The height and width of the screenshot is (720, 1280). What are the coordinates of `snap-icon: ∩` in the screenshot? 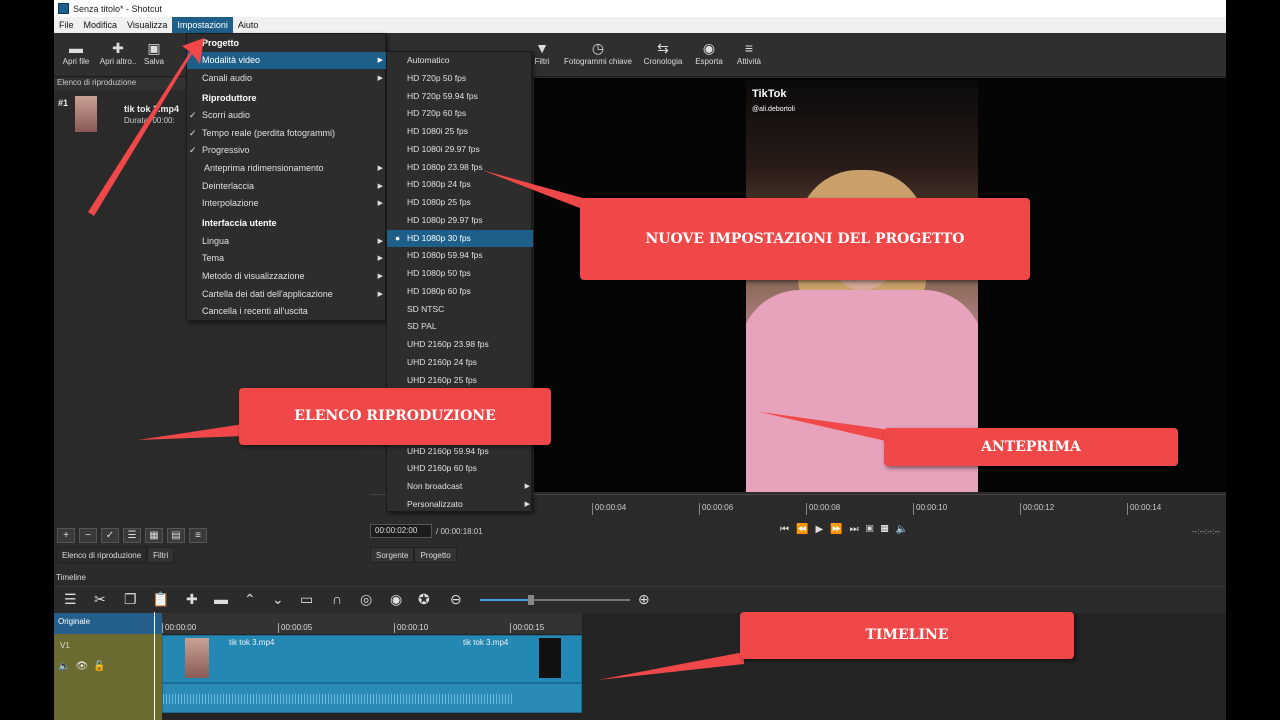 It's located at (337, 599).